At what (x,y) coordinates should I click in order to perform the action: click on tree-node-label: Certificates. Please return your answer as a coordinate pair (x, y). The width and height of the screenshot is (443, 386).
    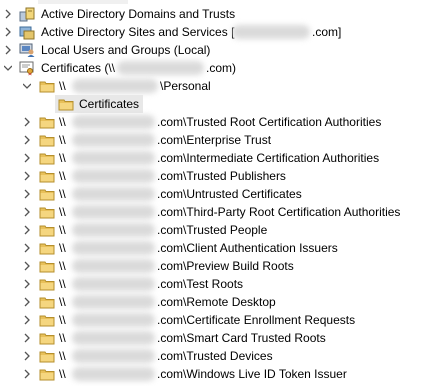
    Looking at the image, I should click on (109, 104).